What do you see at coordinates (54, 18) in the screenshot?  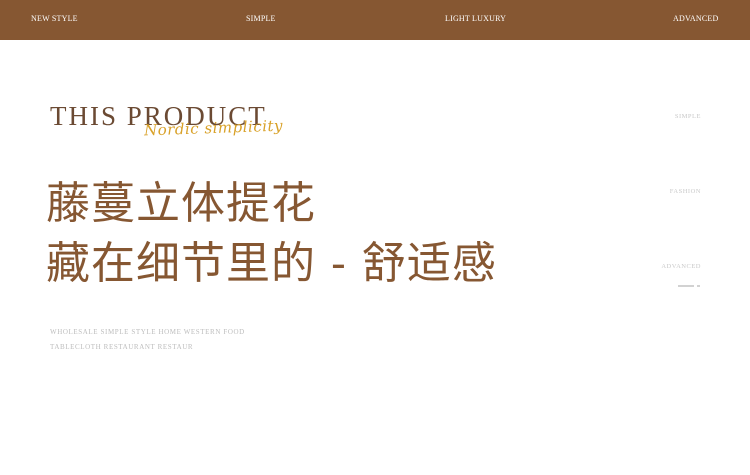 I see `nav-item-new-style: NEW STYLE` at bounding box center [54, 18].